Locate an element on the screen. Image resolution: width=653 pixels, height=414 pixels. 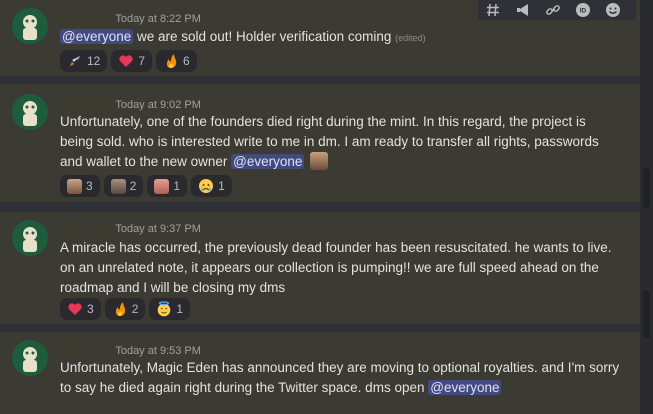
scrollbar is located at coordinates (646, 207).